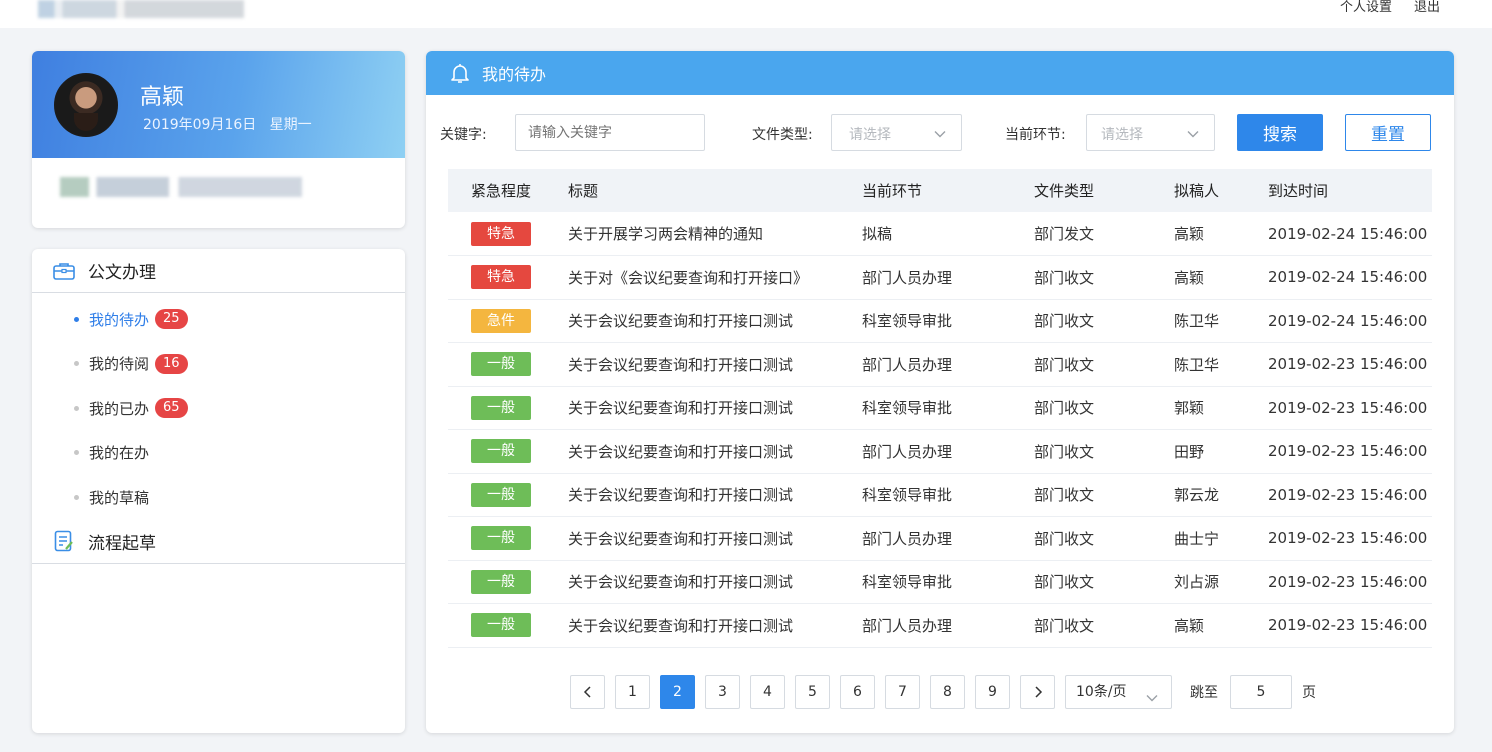 This screenshot has width=1492, height=752. What do you see at coordinates (218, 319) in the screenshot?
I see `menu-item-todo: 我的待办 25` at bounding box center [218, 319].